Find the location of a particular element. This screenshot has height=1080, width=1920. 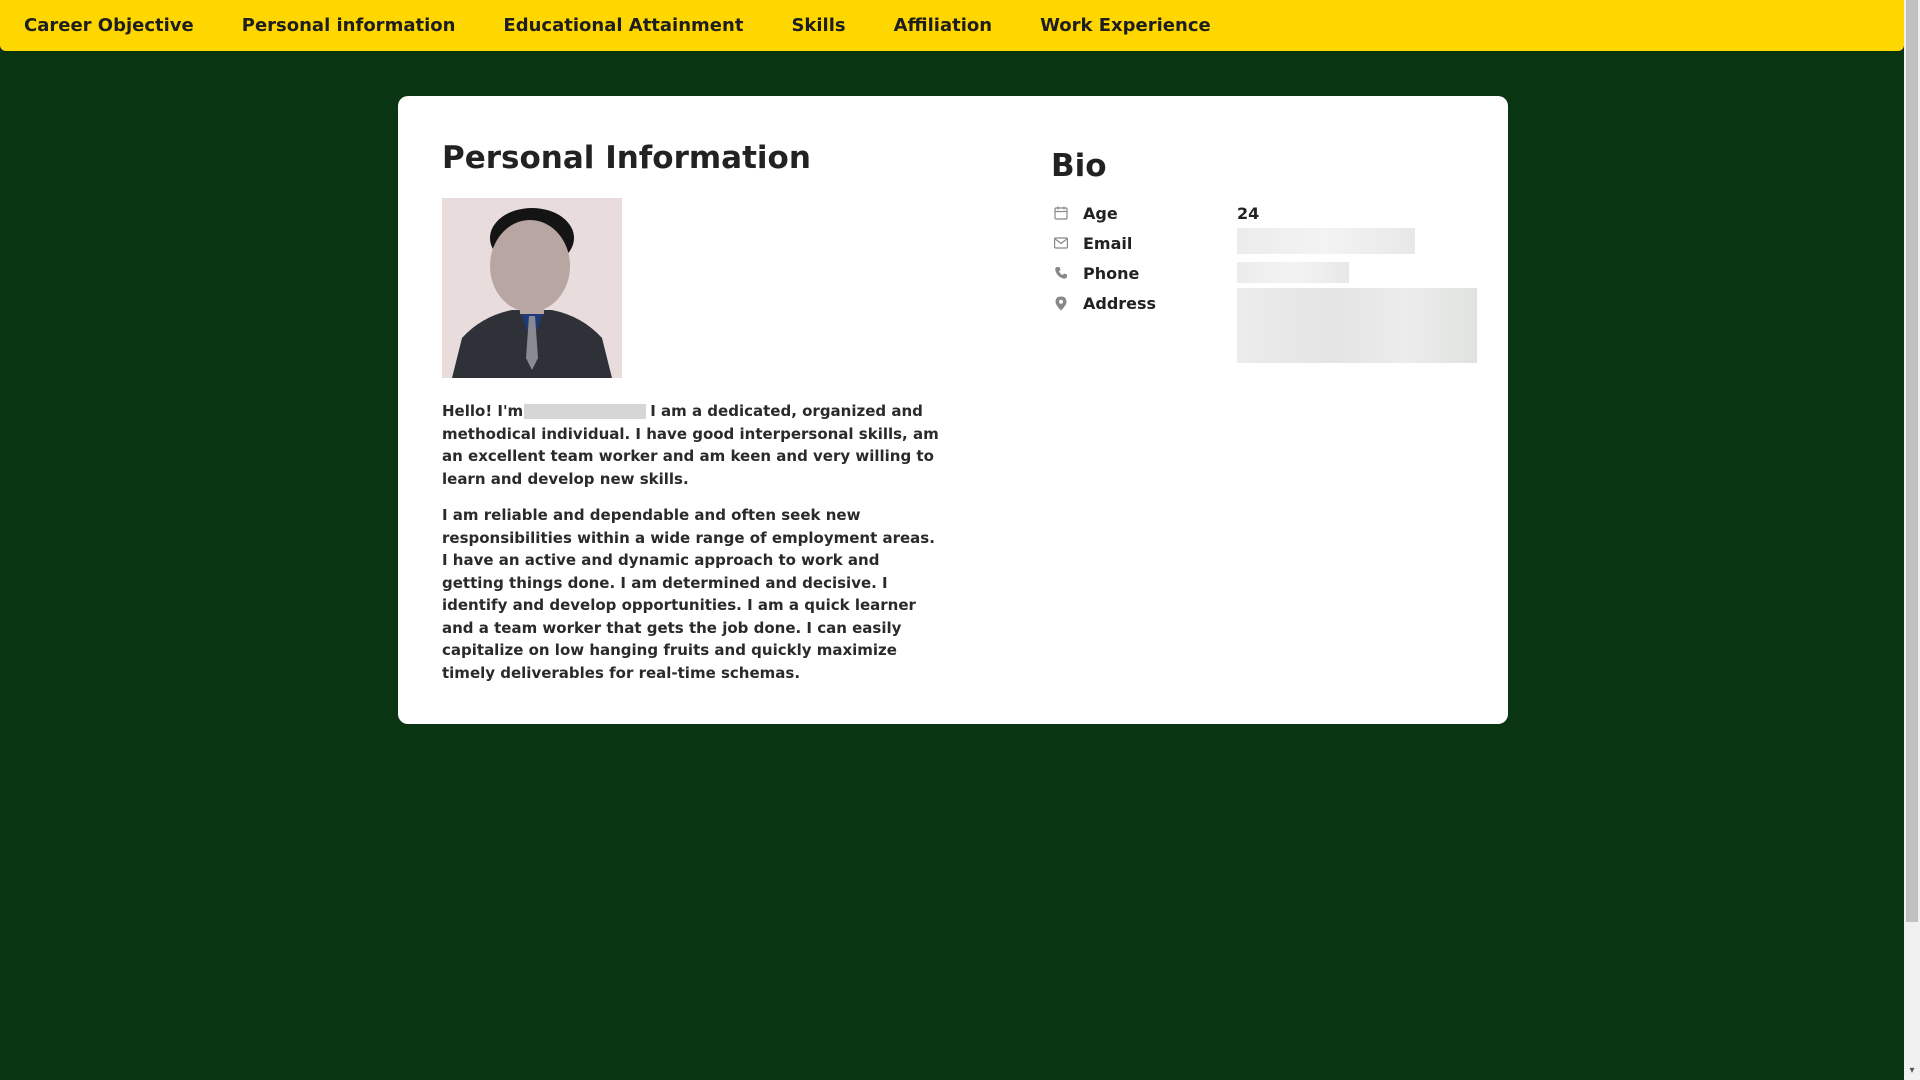

profile-photo is located at coordinates (532, 288).